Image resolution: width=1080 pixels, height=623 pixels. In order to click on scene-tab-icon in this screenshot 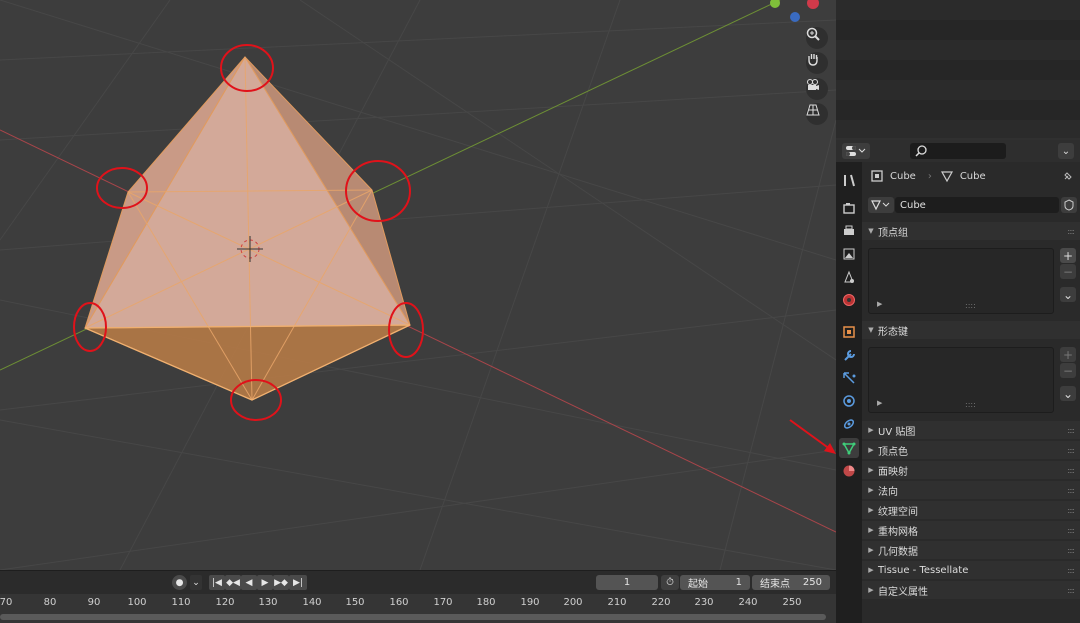, I will do `click(849, 277)`.